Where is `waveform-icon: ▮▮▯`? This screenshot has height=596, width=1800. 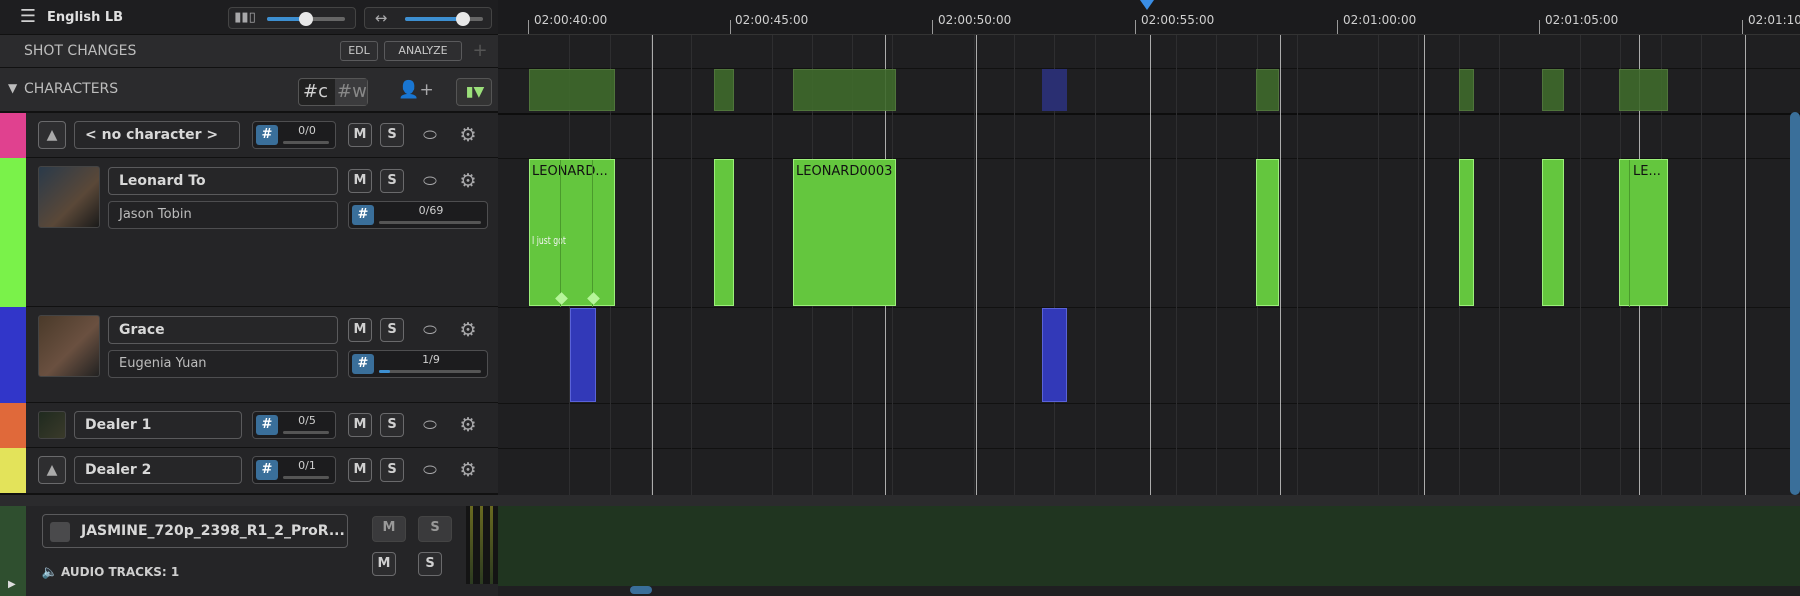 waveform-icon: ▮▮▯ is located at coordinates (245, 17).